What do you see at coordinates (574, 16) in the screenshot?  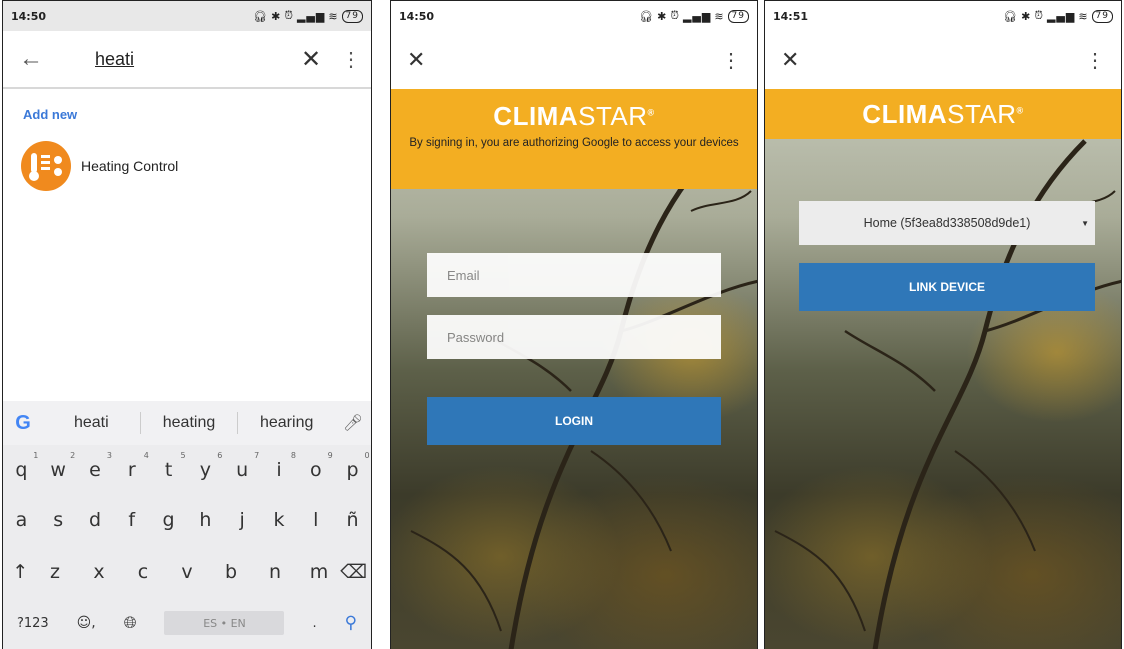 I see `status-bar: 14:50 🎧︎ ✱ ⏰︎ ▂▄▆ ≋ 79` at bounding box center [574, 16].